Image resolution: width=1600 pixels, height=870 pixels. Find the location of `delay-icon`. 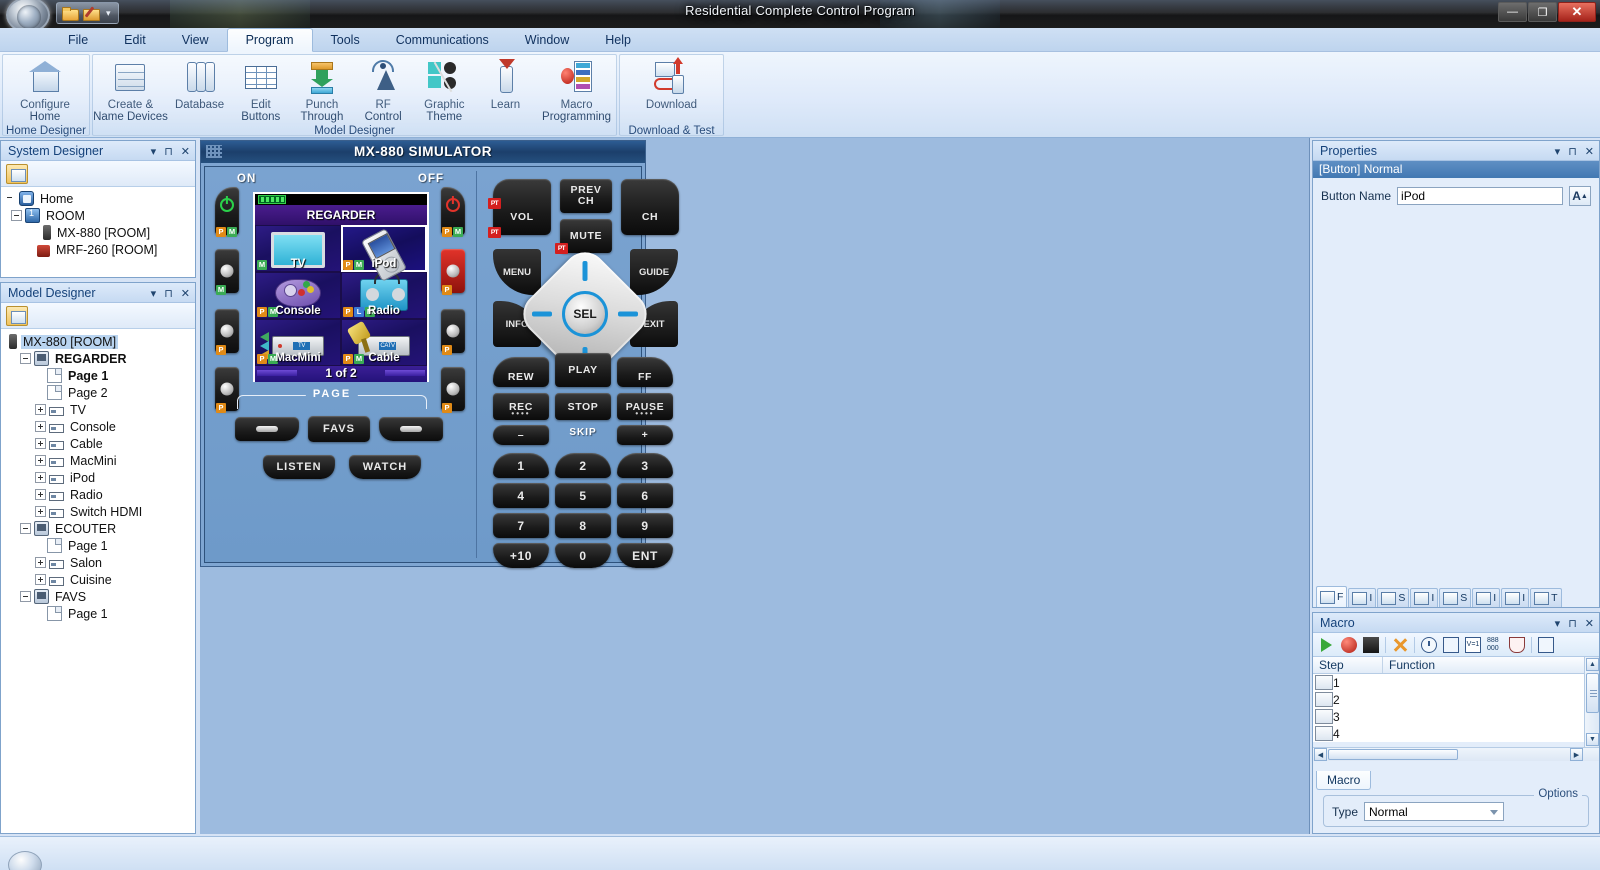

delay-icon is located at coordinates (1429, 644).